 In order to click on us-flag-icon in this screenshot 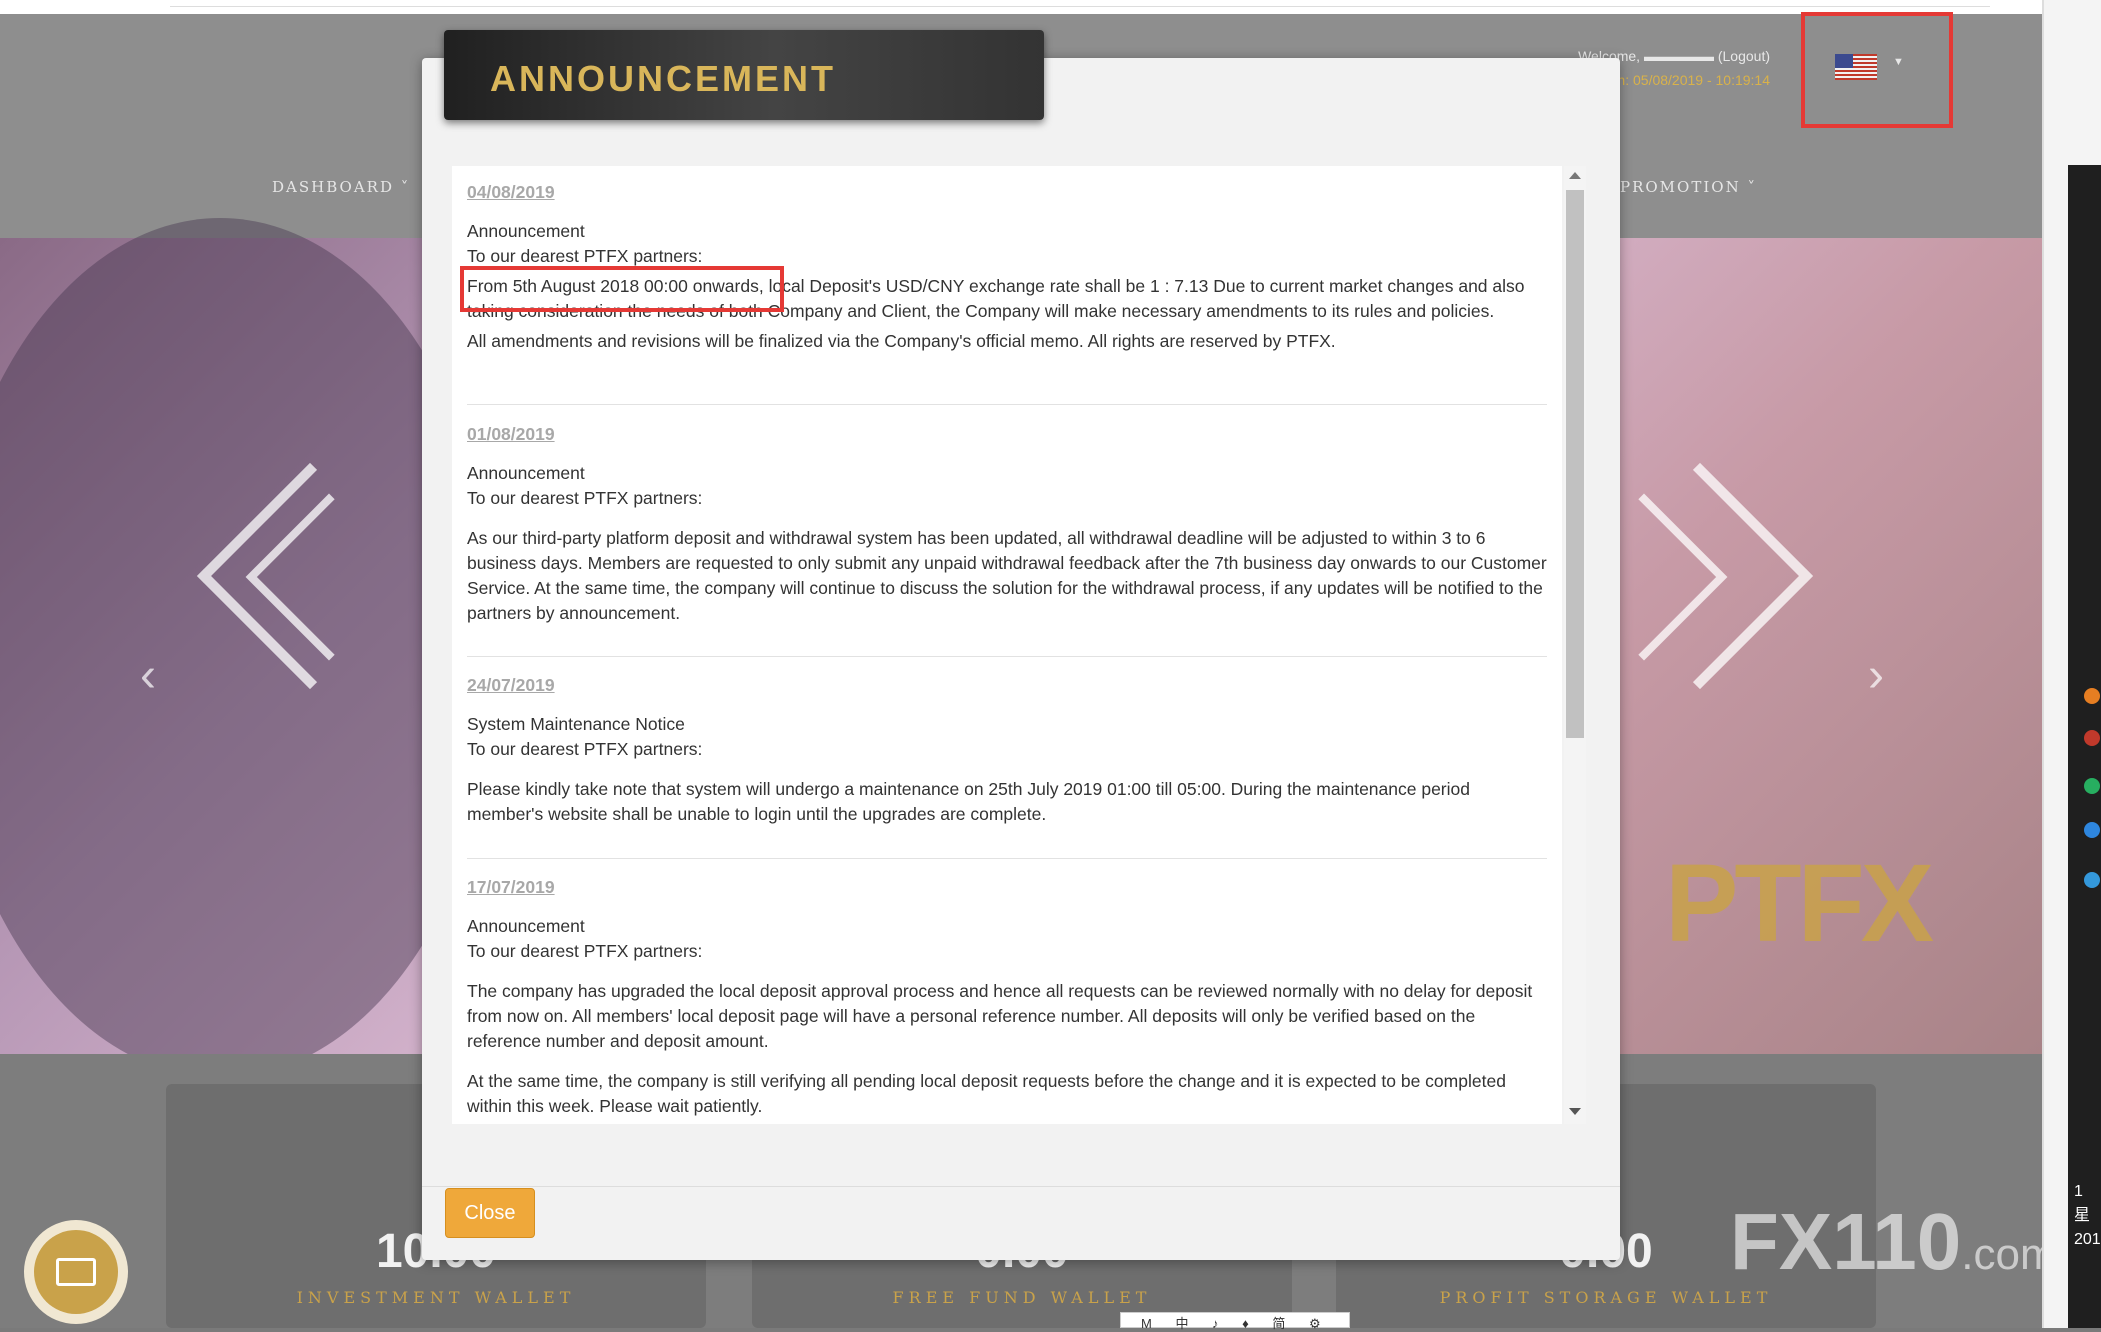, I will do `click(1856, 67)`.